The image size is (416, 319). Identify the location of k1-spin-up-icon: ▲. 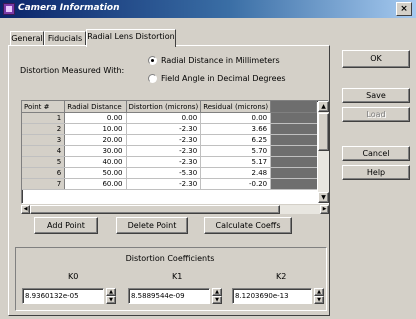
(217, 292).